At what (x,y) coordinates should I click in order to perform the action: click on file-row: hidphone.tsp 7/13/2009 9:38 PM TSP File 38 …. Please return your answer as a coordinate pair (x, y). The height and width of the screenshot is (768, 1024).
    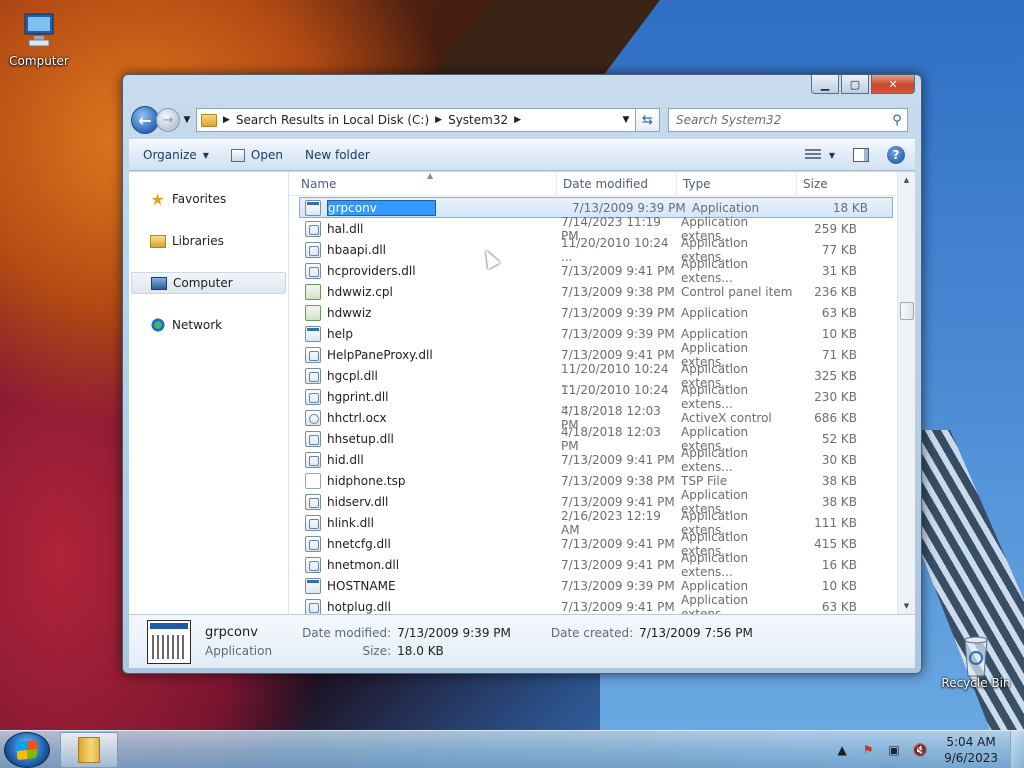
    Looking at the image, I should click on (593, 480).